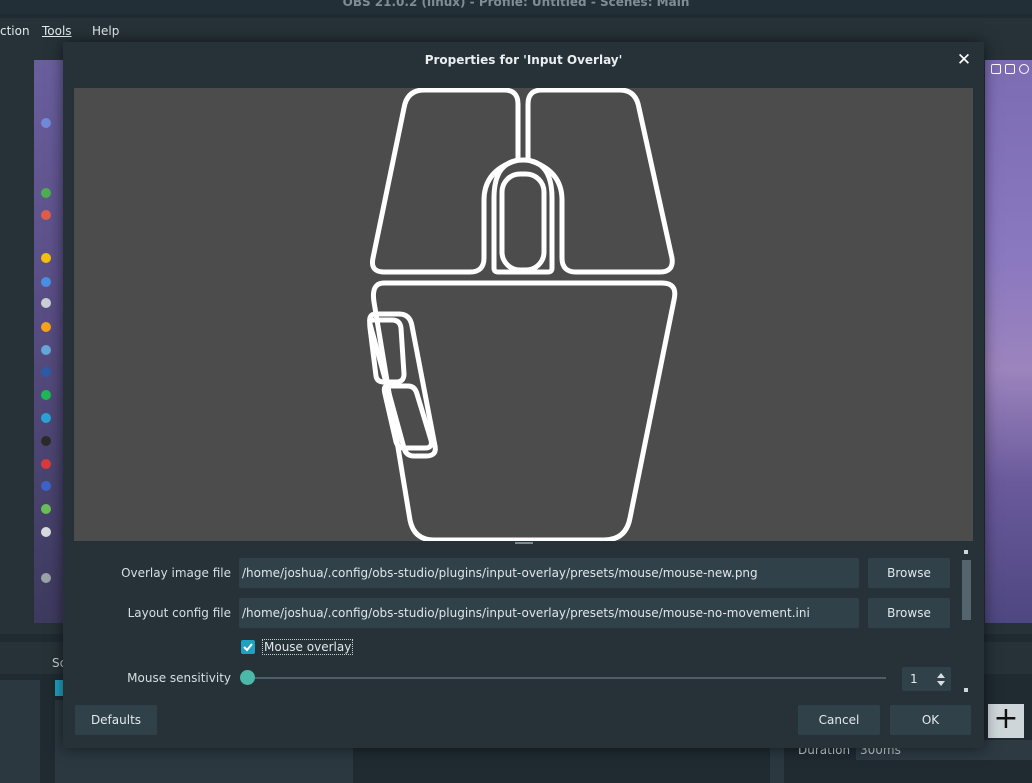 The width and height of the screenshot is (1032, 783). What do you see at coordinates (516, 31) in the screenshot?
I see `menubar: ction Tools Help` at bounding box center [516, 31].